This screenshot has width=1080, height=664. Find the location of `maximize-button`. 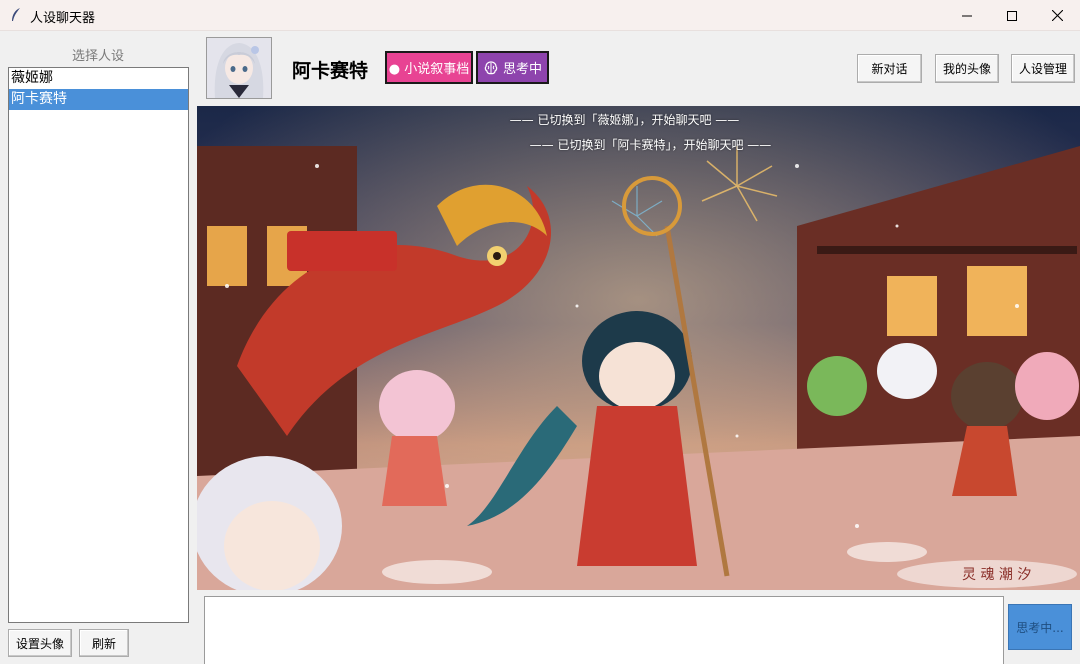

maximize-button is located at coordinates (1012, 15).